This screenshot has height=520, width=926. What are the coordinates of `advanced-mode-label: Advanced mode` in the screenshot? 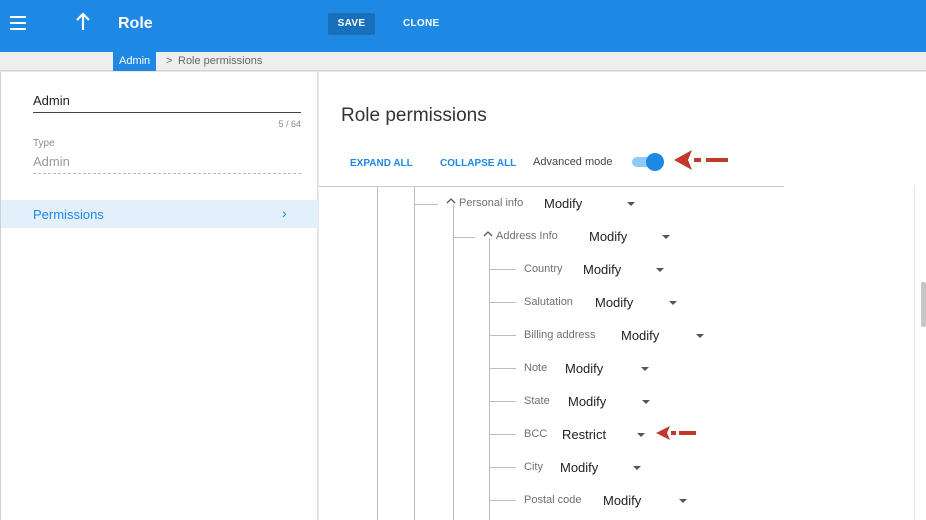 It's located at (573, 162).